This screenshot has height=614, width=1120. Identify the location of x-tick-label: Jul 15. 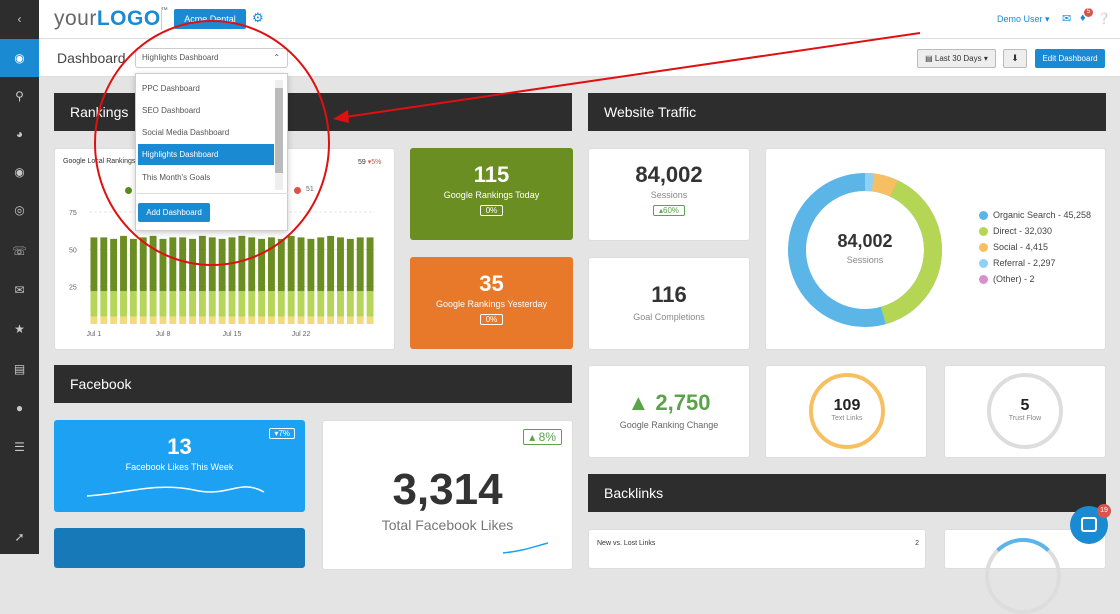
(232, 334).